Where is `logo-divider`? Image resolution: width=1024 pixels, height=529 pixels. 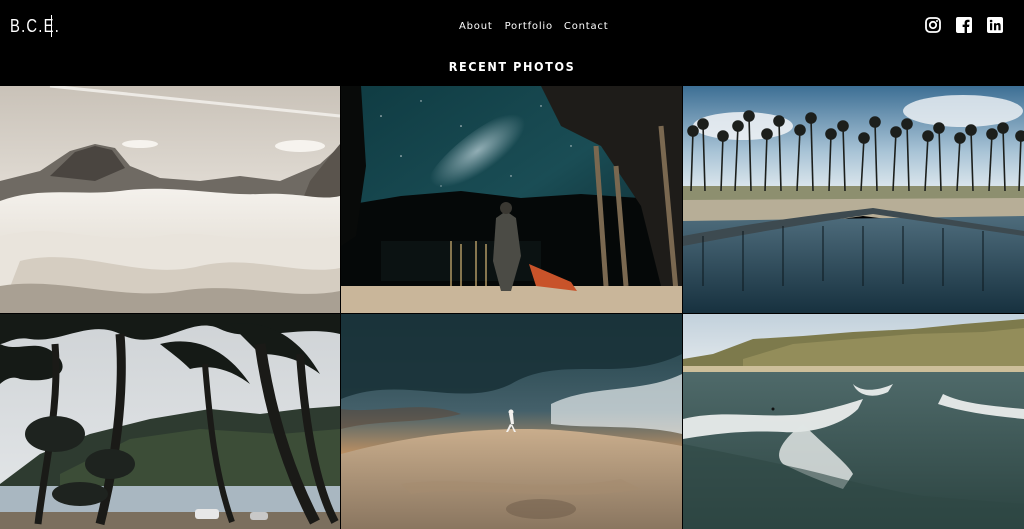
logo-divider is located at coordinates (51, 26).